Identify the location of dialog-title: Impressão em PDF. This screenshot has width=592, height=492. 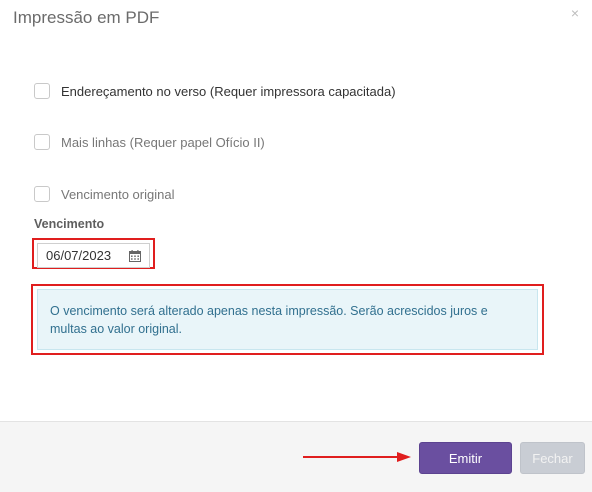
(86, 17).